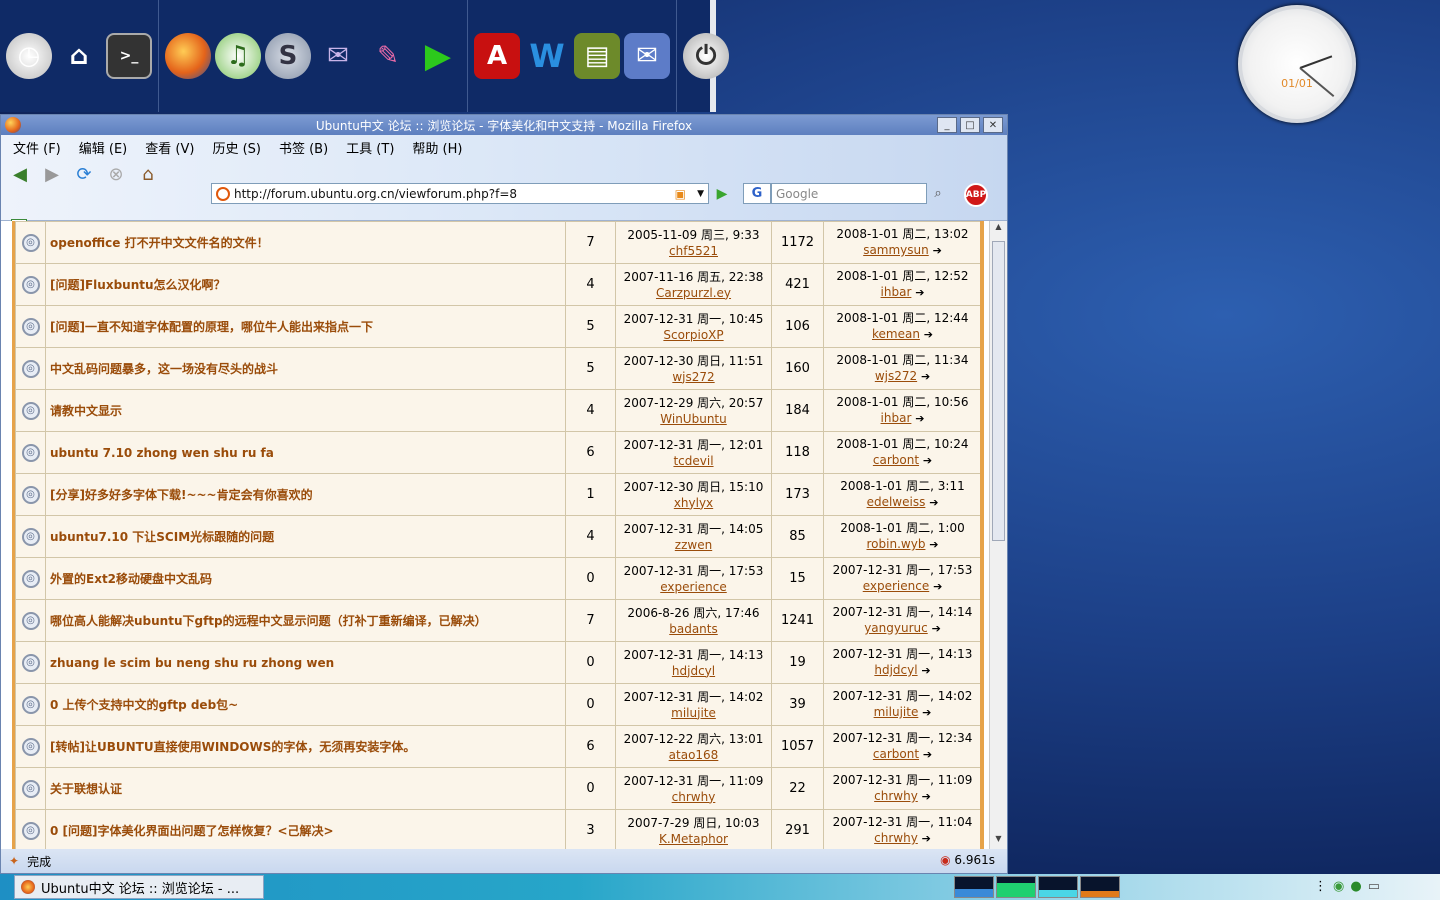 This screenshot has width=1440, height=900. What do you see at coordinates (896, 586) in the screenshot?
I see `topic-last-user-link: experience` at bounding box center [896, 586].